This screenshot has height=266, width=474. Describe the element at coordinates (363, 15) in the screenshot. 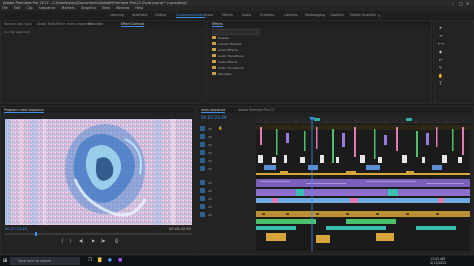

I see `workspace-motion-graphics: Motion Graphics` at that location.